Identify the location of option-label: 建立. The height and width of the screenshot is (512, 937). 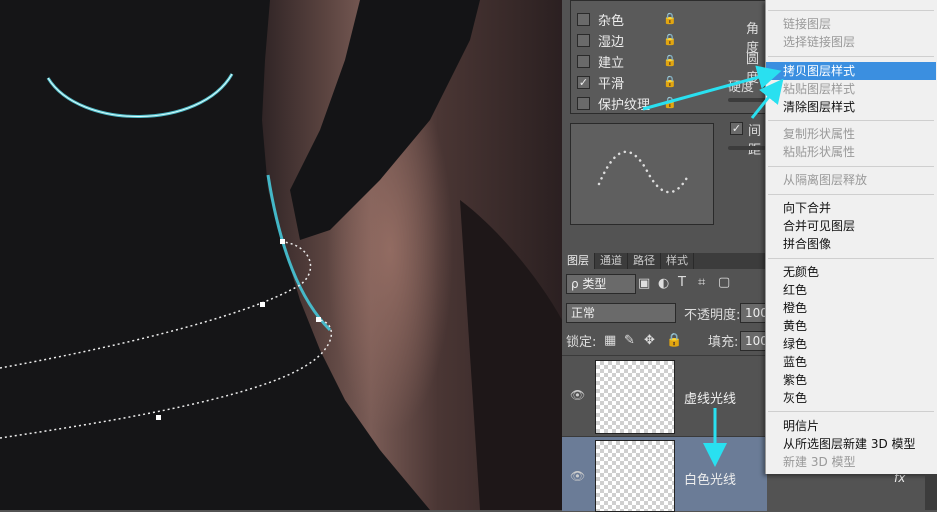
(611, 63).